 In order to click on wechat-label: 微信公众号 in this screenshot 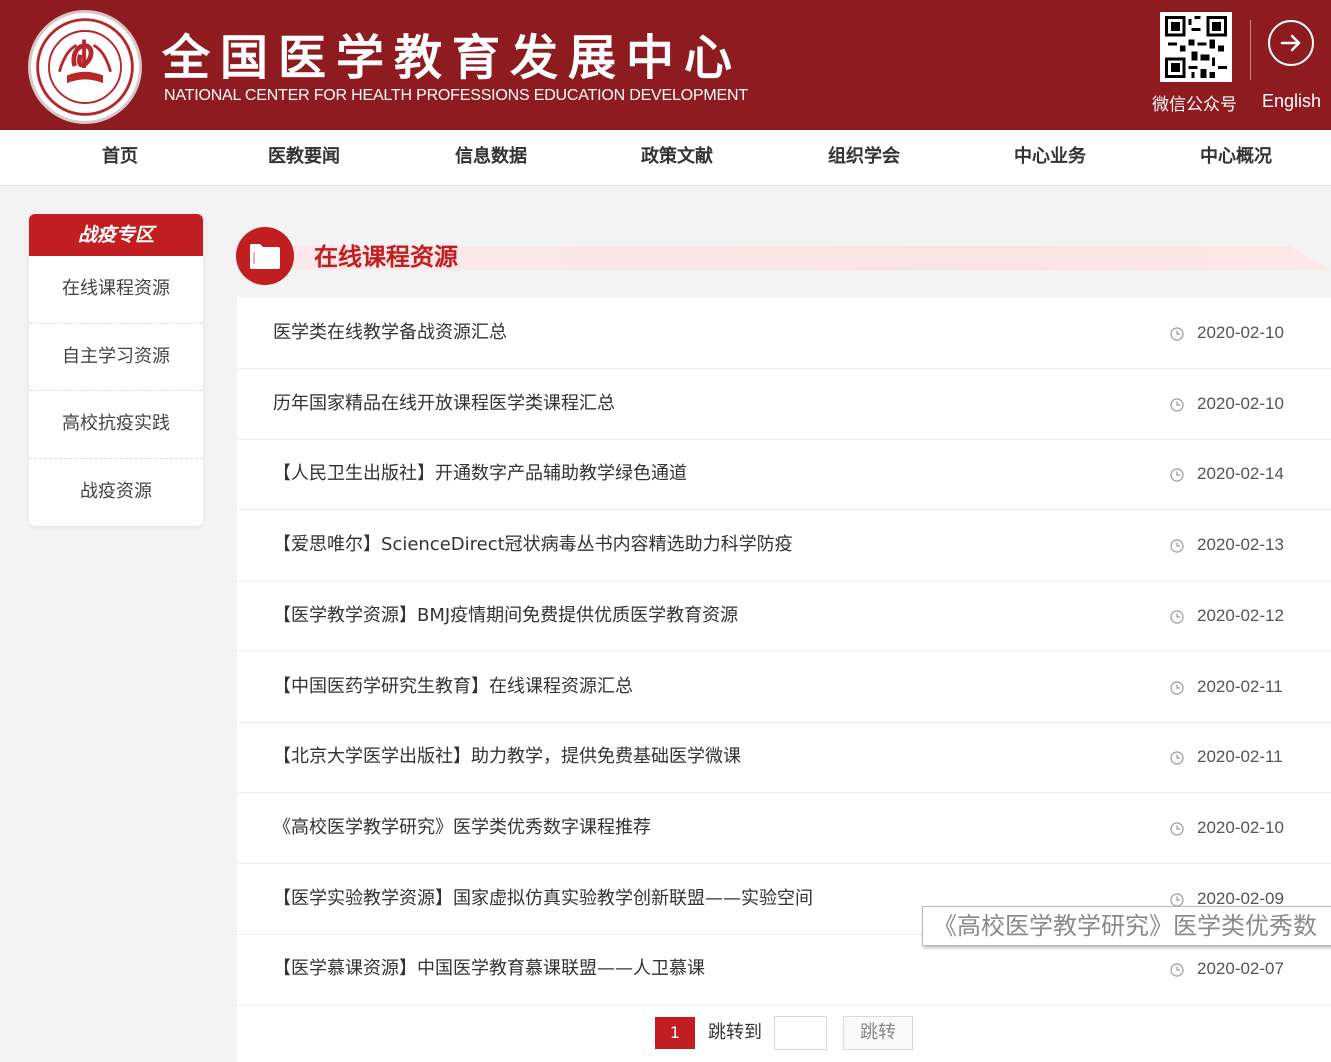, I will do `click(1194, 105)`.